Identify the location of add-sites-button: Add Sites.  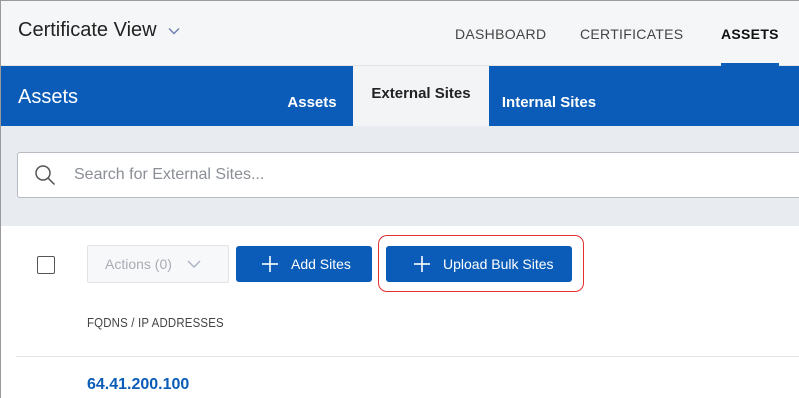
(304, 264).